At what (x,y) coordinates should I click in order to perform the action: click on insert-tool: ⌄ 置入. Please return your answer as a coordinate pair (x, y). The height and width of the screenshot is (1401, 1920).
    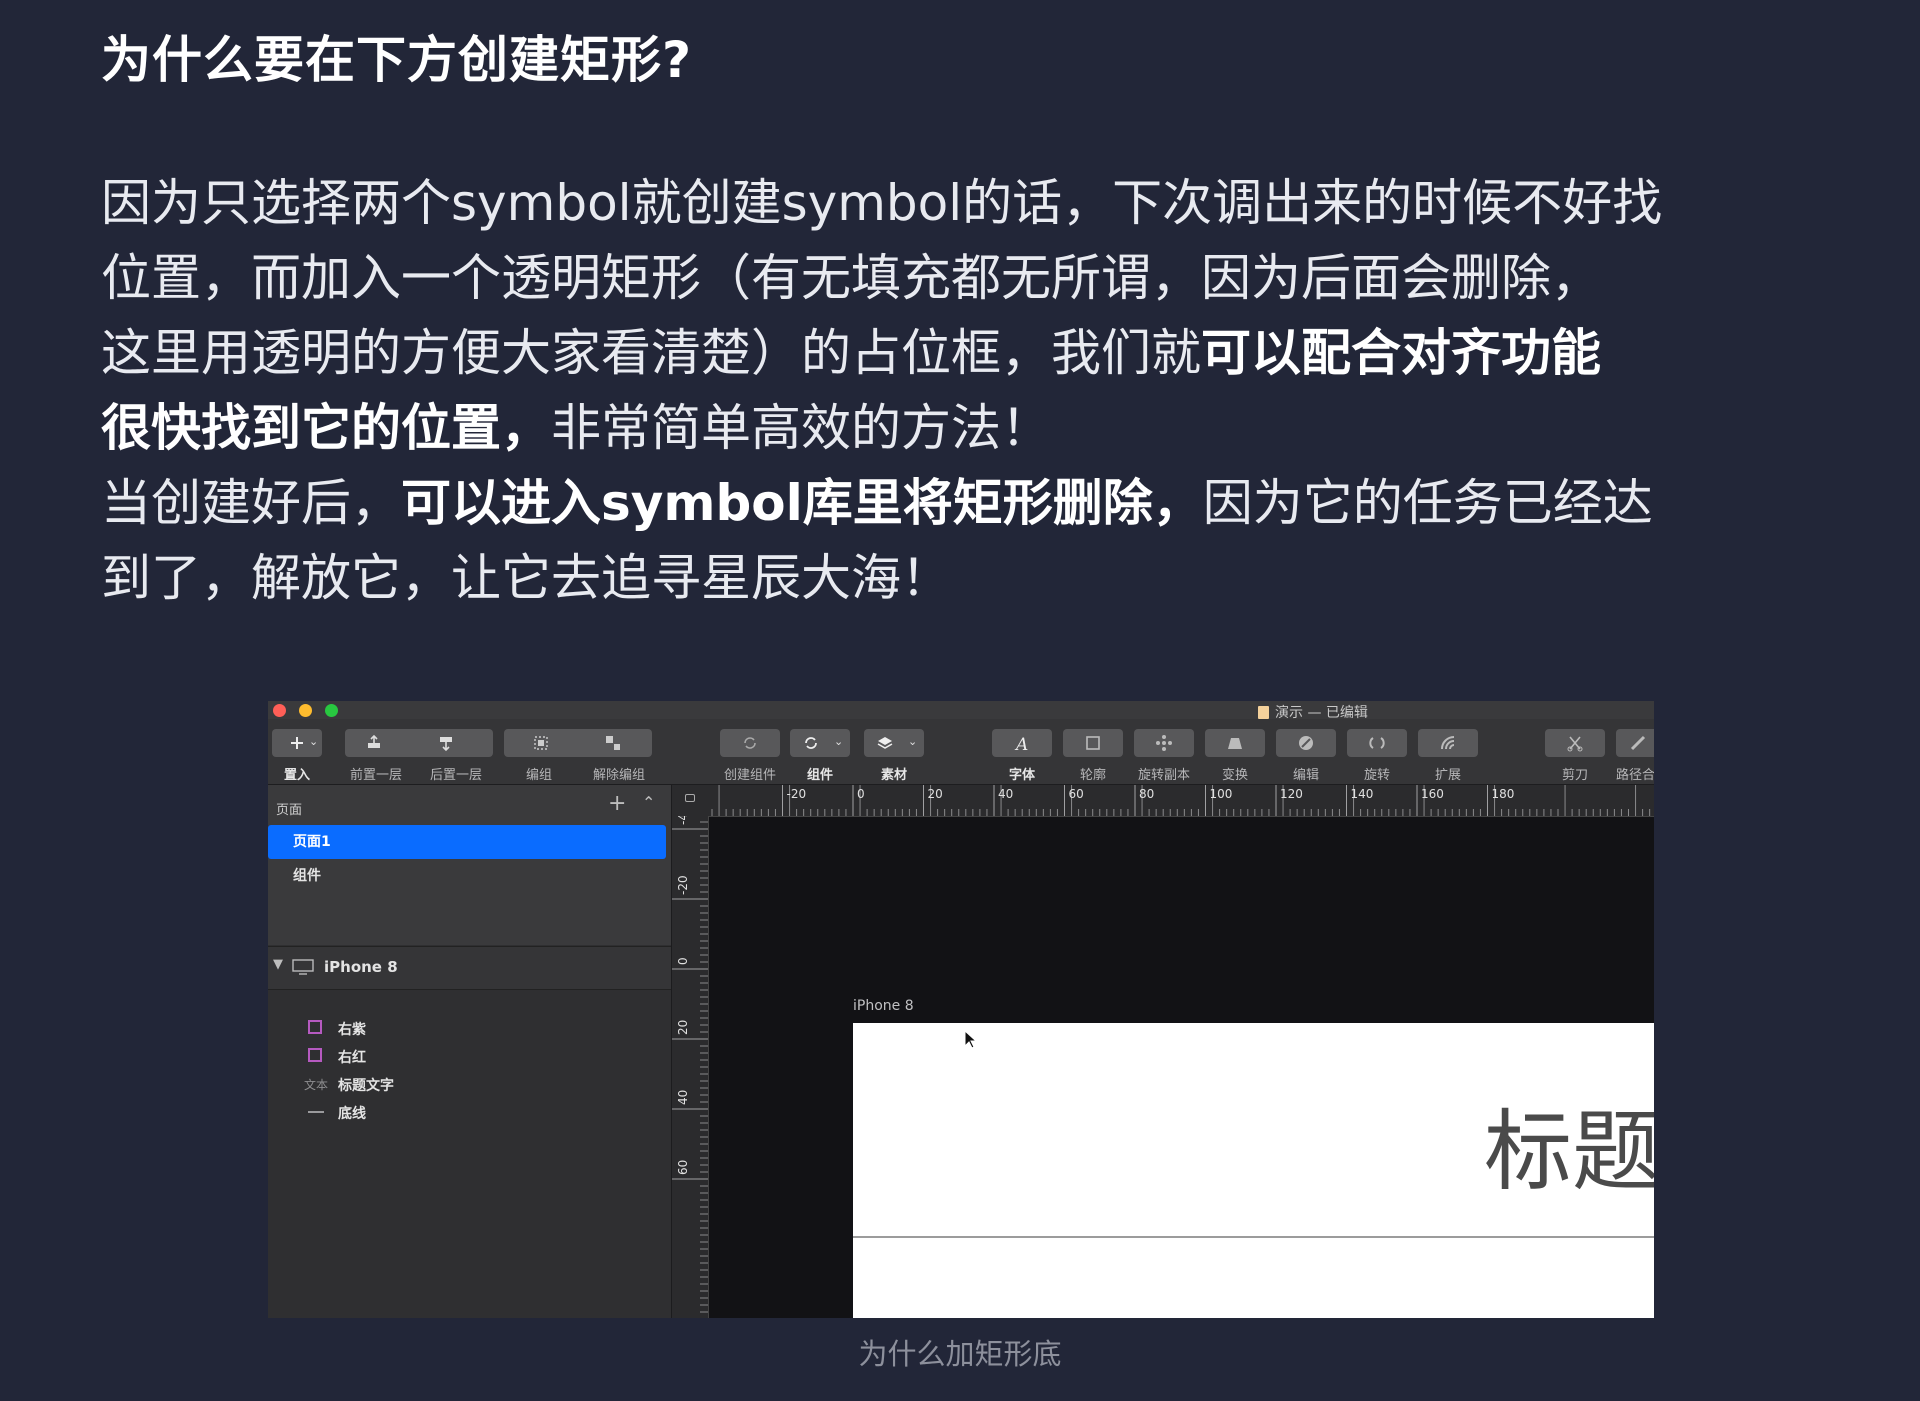
    Looking at the image, I should click on (297, 756).